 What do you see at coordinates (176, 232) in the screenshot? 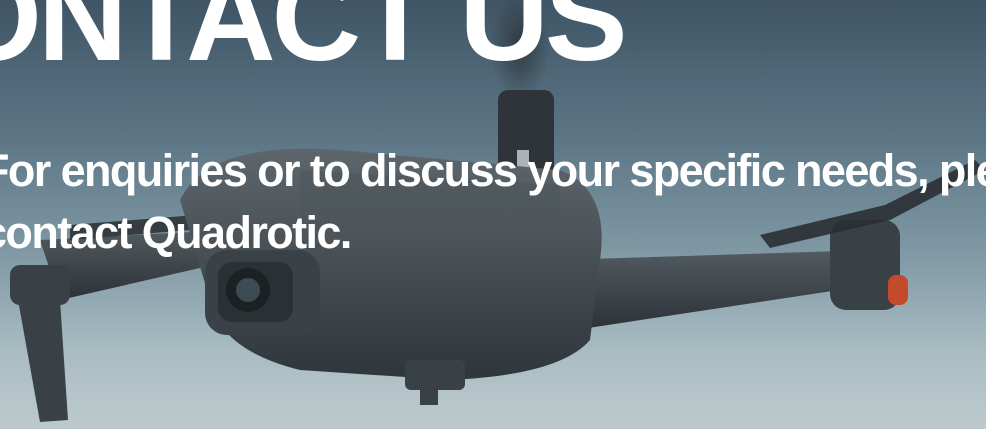
I see `subtitle-line-2: contact Quadrotic.` at bounding box center [176, 232].